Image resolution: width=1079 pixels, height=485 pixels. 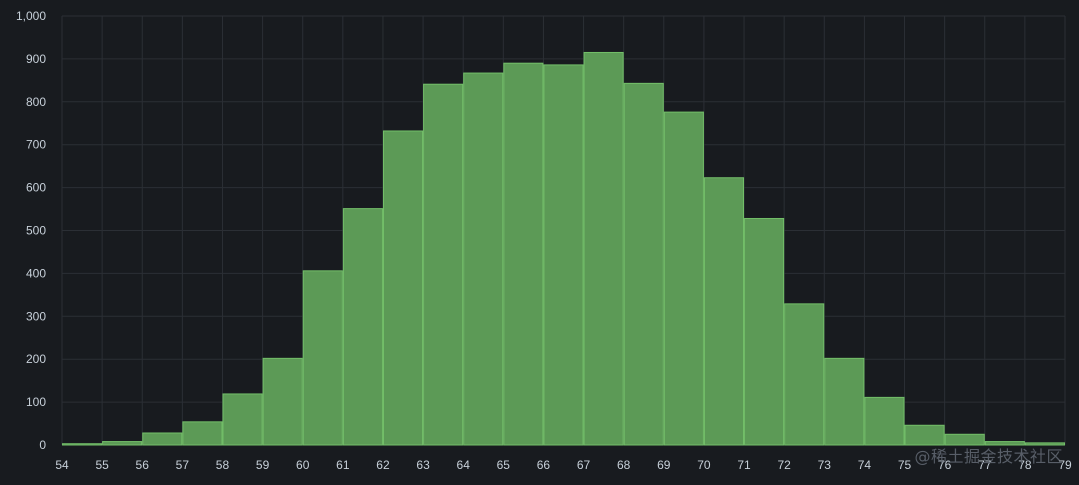 I want to click on y-axis: 0 100 200 300 400 500 600 700 800 900 1,000, so click(x=31, y=230).